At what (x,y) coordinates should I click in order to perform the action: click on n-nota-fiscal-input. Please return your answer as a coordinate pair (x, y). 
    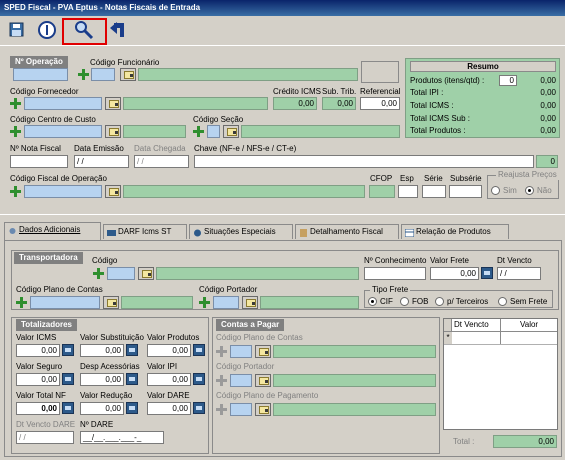
    Looking at the image, I should click on (39, 161).